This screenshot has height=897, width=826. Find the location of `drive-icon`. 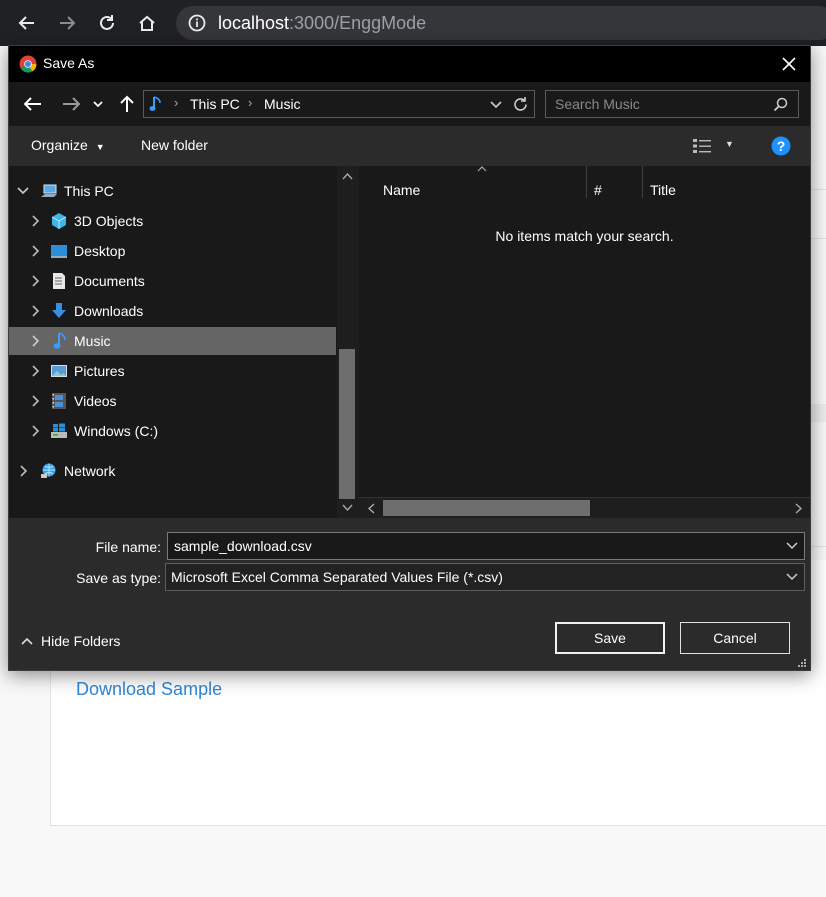

drive-icon is located at coordinates (59, 430).